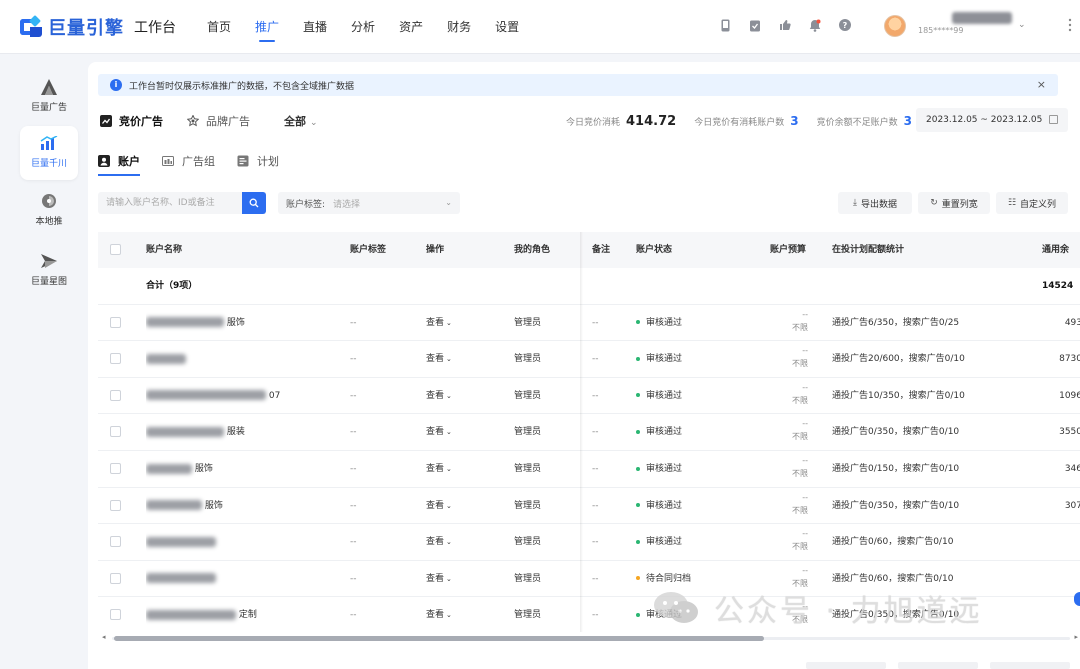 The height and width of the screenshot is (669, 1080). I want to click on column-header-role: 我的角色, so click(532, 250).